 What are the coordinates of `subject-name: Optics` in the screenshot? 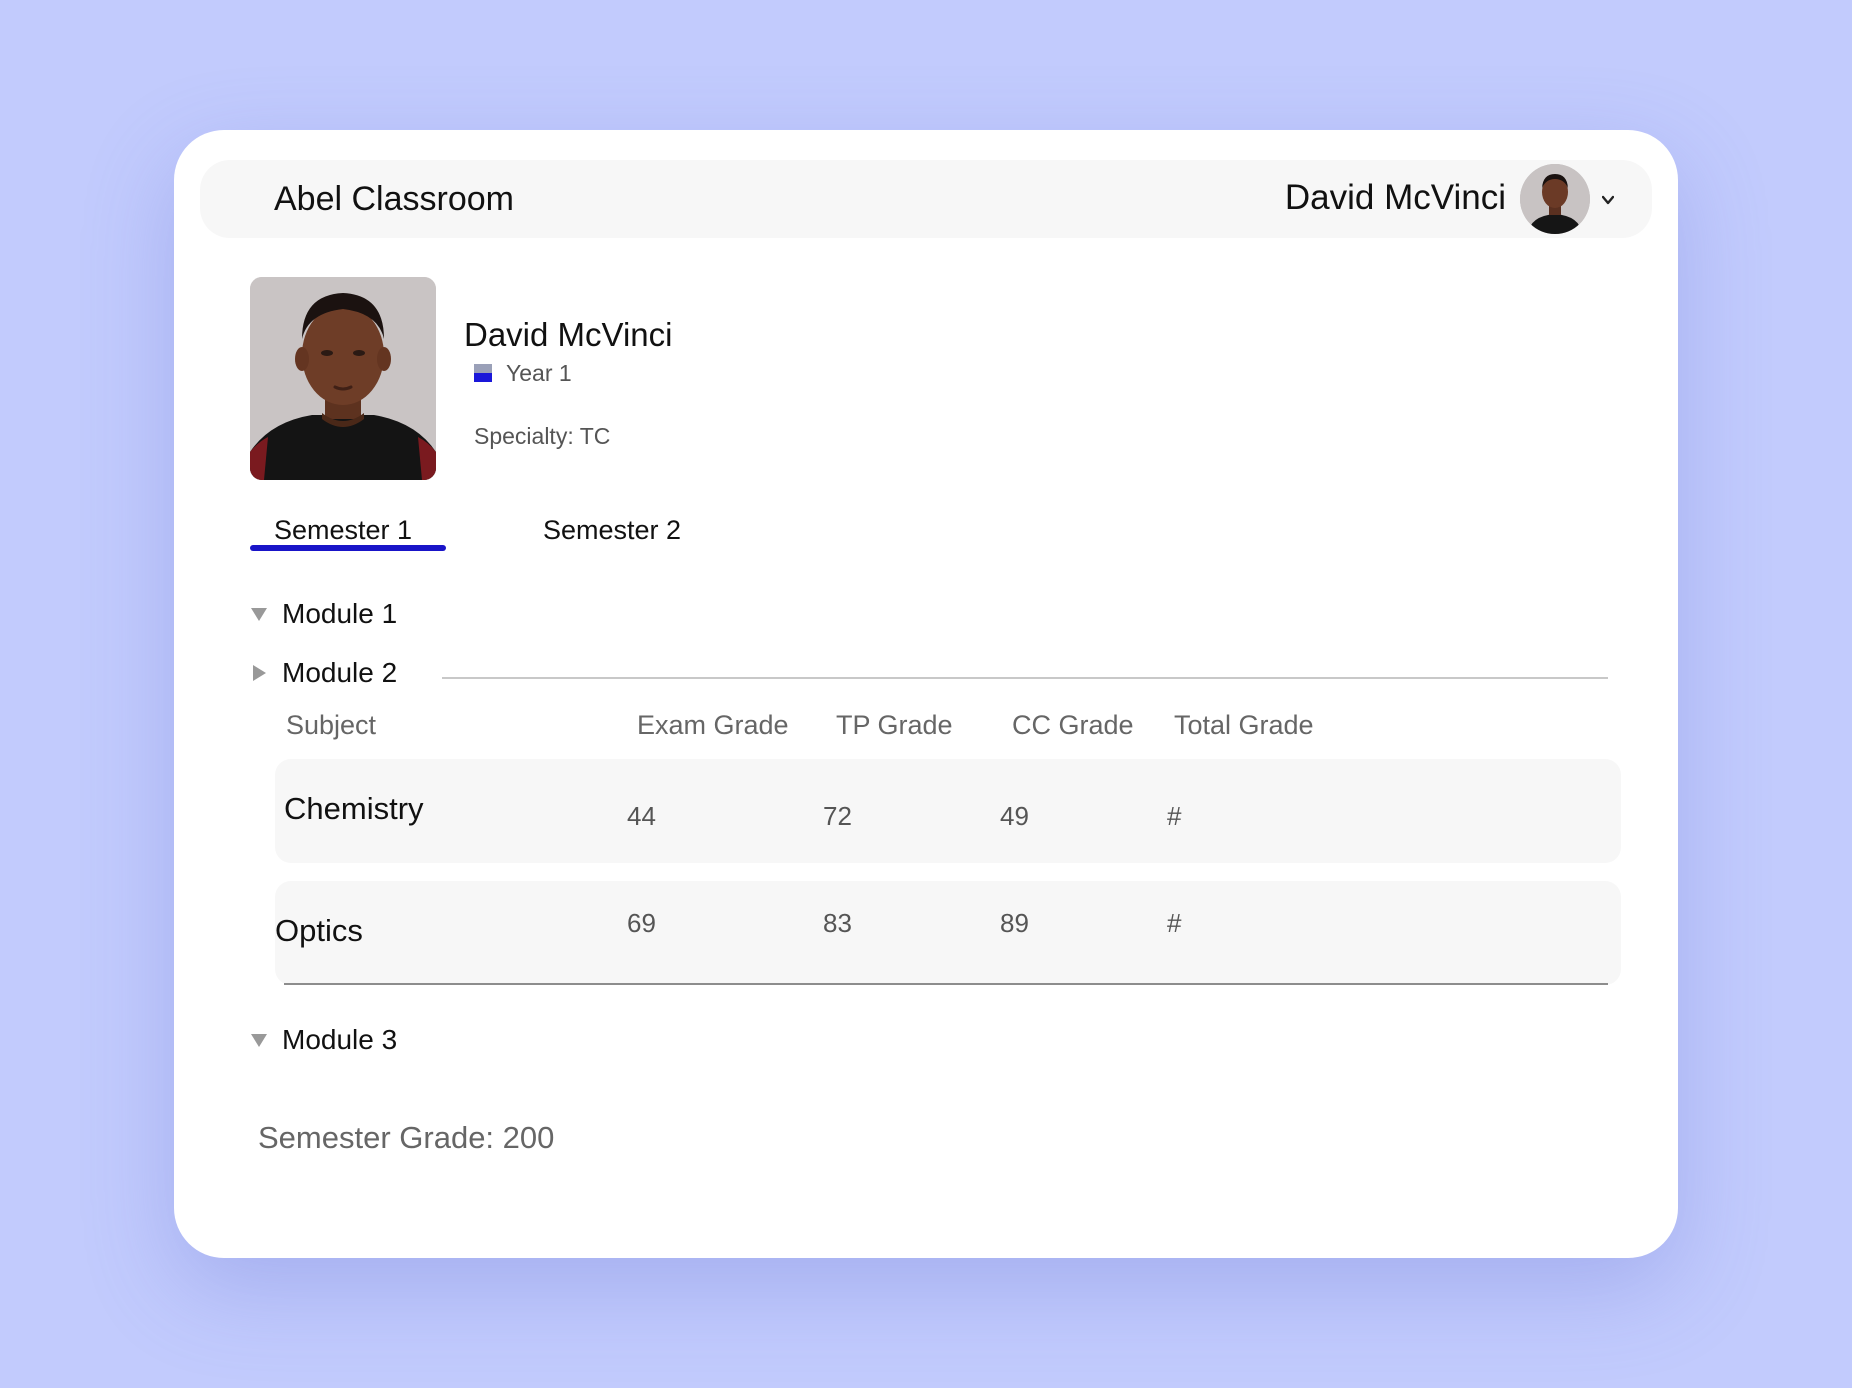 It's located at (319, 930).